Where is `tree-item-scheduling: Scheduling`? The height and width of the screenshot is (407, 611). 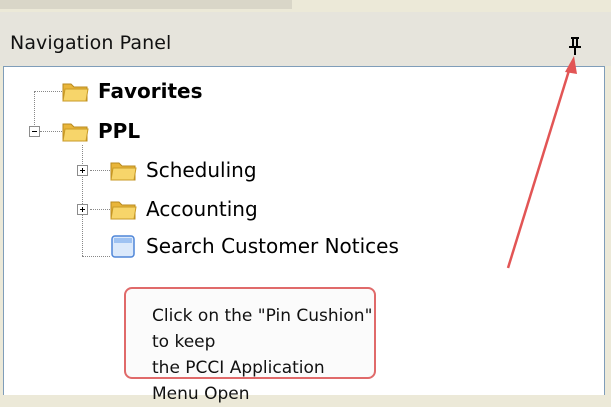
tree-item-scheduling: Scheduling is located at coordinates (182, 170).